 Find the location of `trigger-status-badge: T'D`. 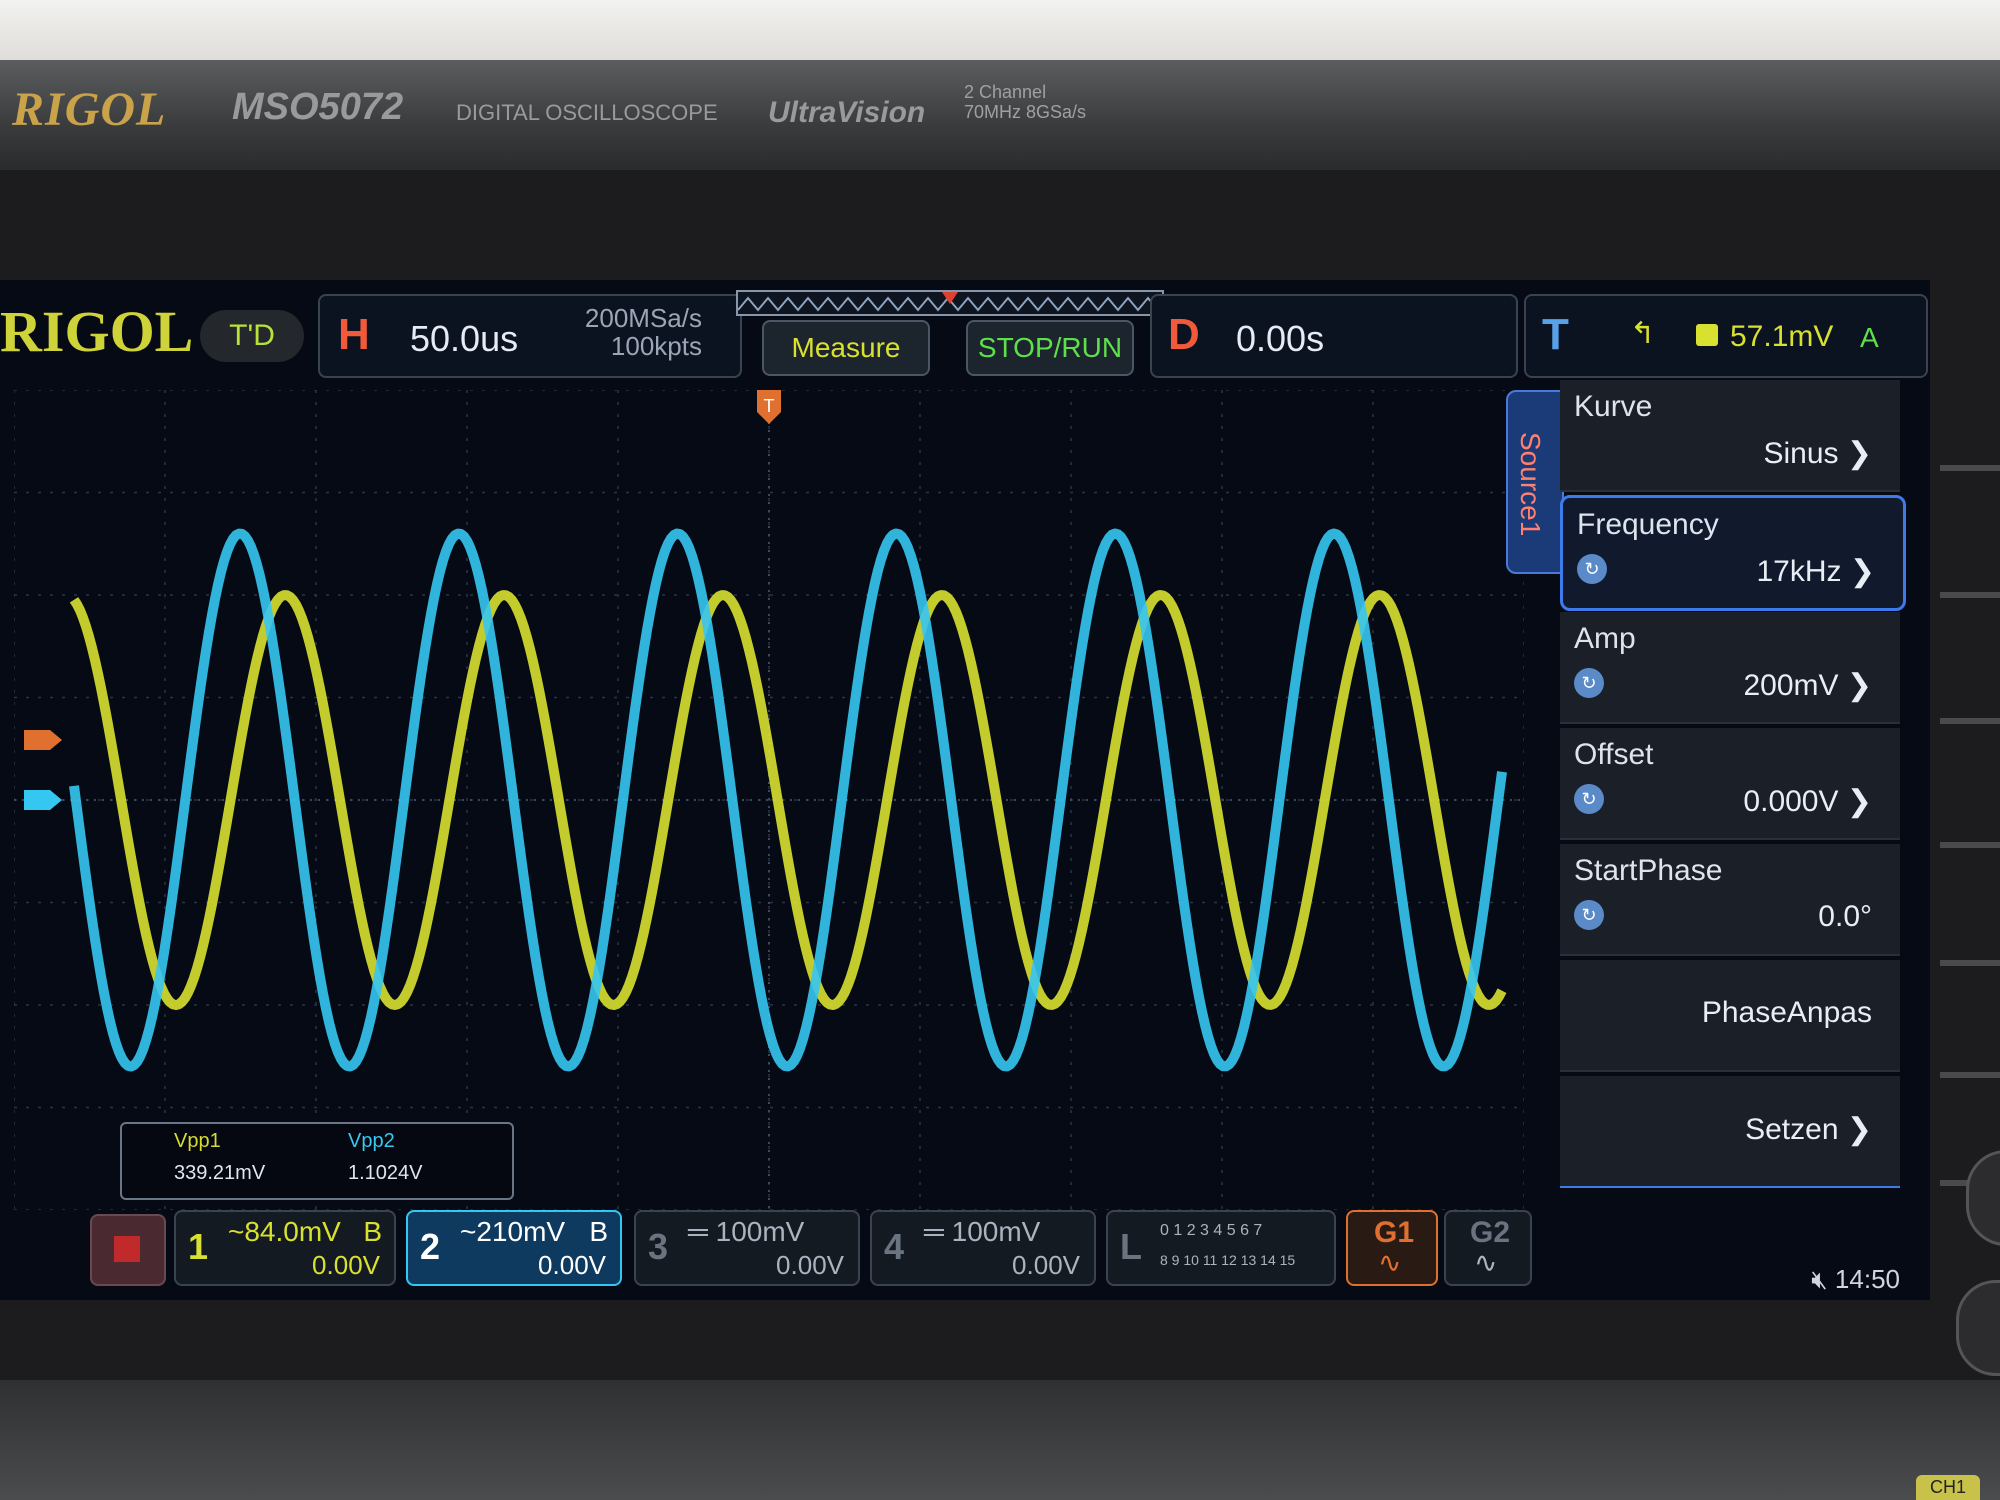

trigger-status-badge: T'D is located at coordinates (252, 336).